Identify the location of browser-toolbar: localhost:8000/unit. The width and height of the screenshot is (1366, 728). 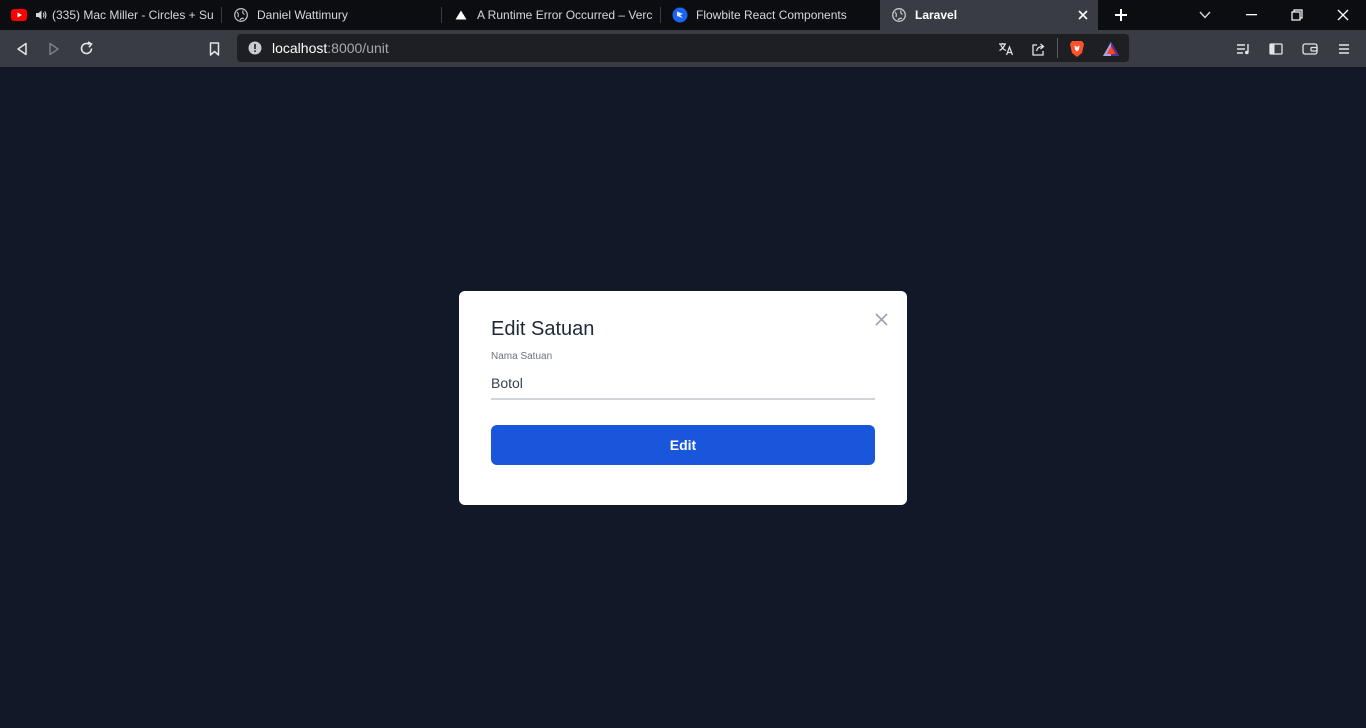
(683, 48).